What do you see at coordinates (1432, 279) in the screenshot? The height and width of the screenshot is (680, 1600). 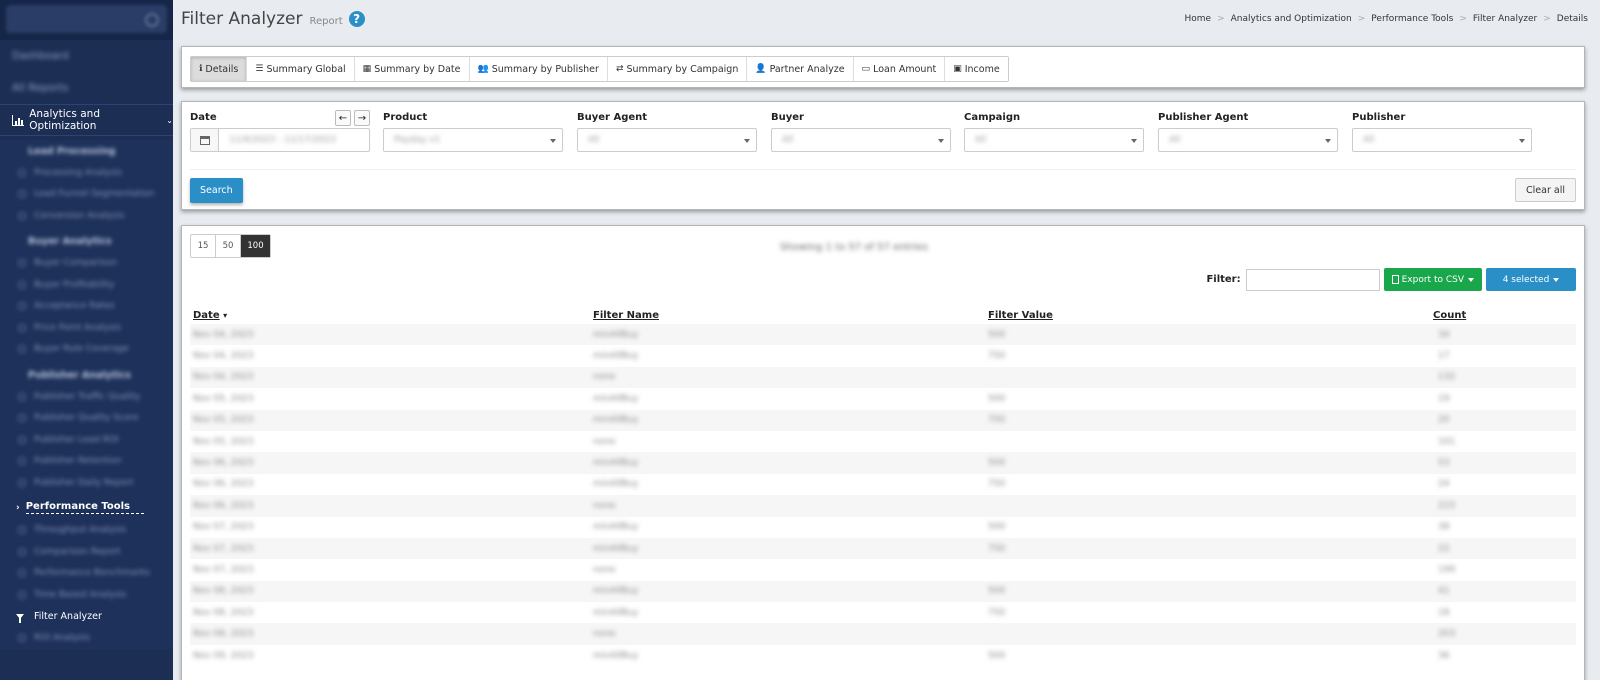 I see `export-csv-button: Export to CSV` at bounding box center [1432, 279].